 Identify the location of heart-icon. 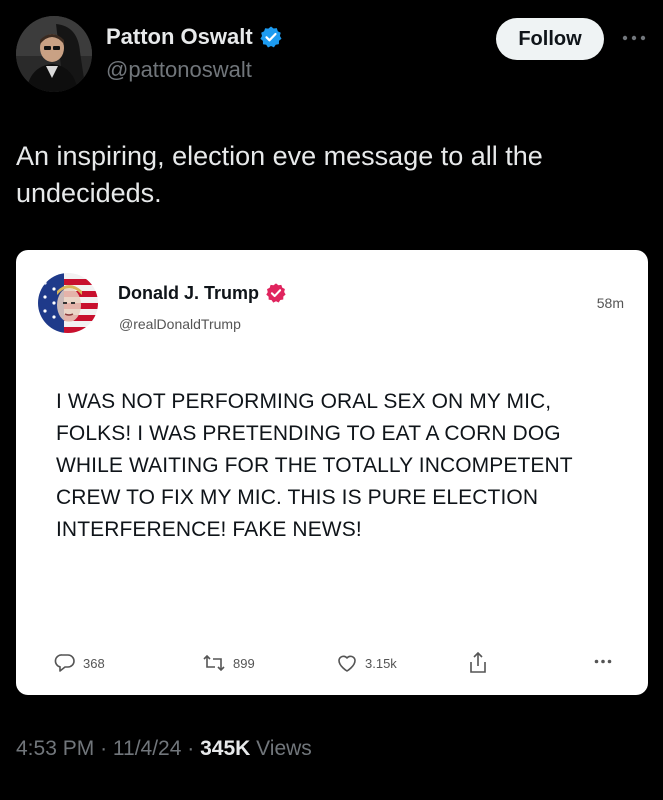
(347, 663).